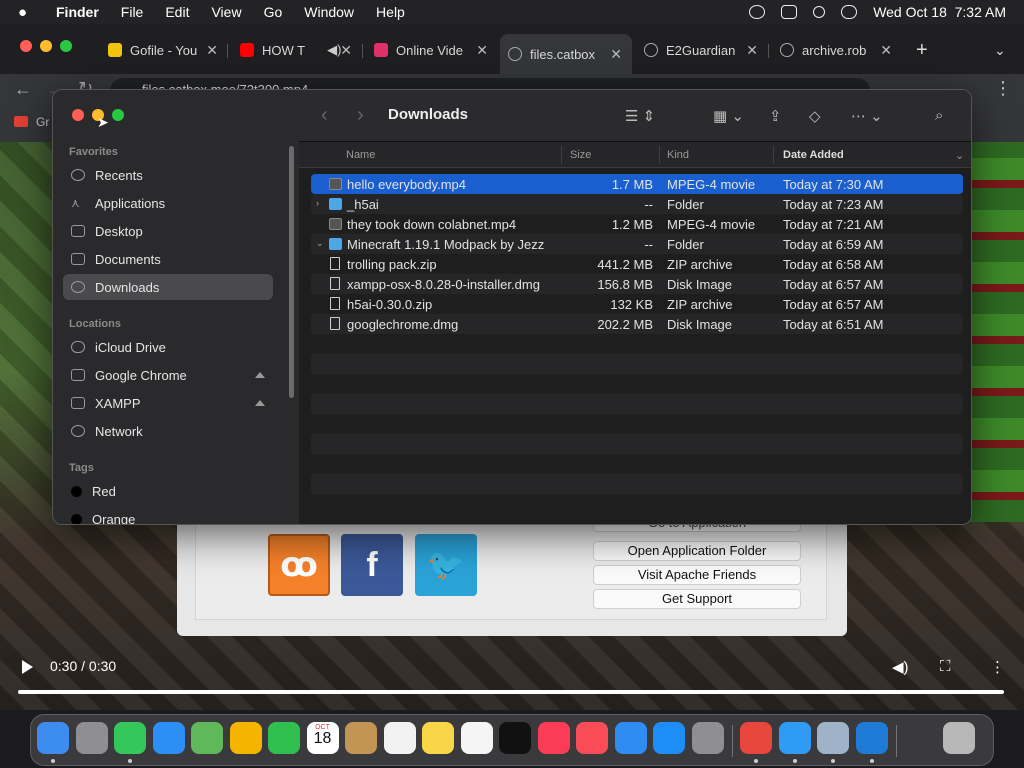 The height and width of the screenshot is (768, 1024). I want to click on more-actions-icon: ⋯ ⌄, so click(867, 116).